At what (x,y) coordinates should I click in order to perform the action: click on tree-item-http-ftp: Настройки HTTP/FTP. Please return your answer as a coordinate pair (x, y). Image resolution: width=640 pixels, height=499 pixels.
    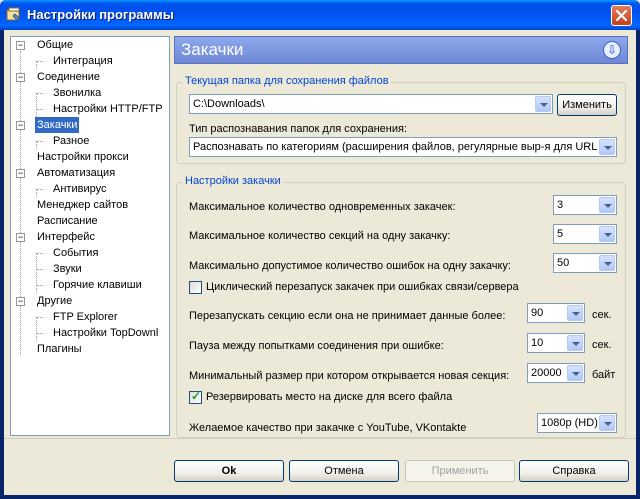
    Looking at the image, I should click on (108, 109).